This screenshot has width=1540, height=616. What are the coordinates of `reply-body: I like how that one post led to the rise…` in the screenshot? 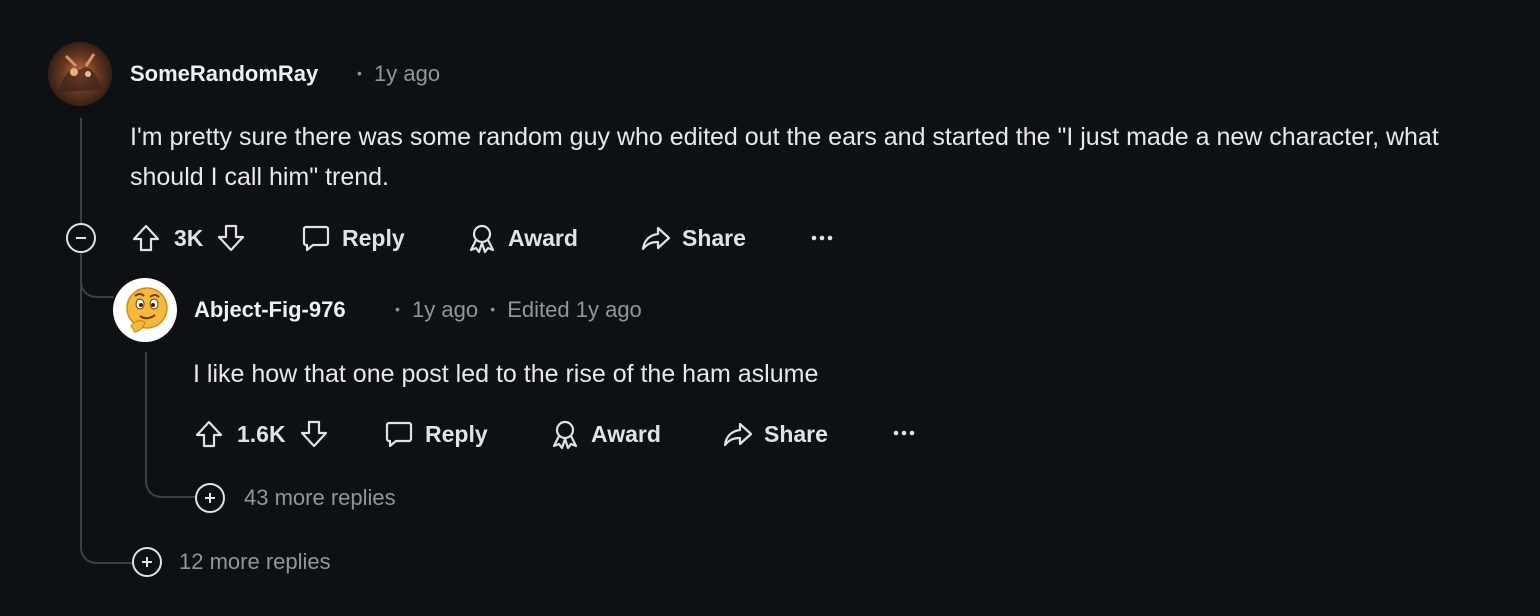 It's located at (506, 374).